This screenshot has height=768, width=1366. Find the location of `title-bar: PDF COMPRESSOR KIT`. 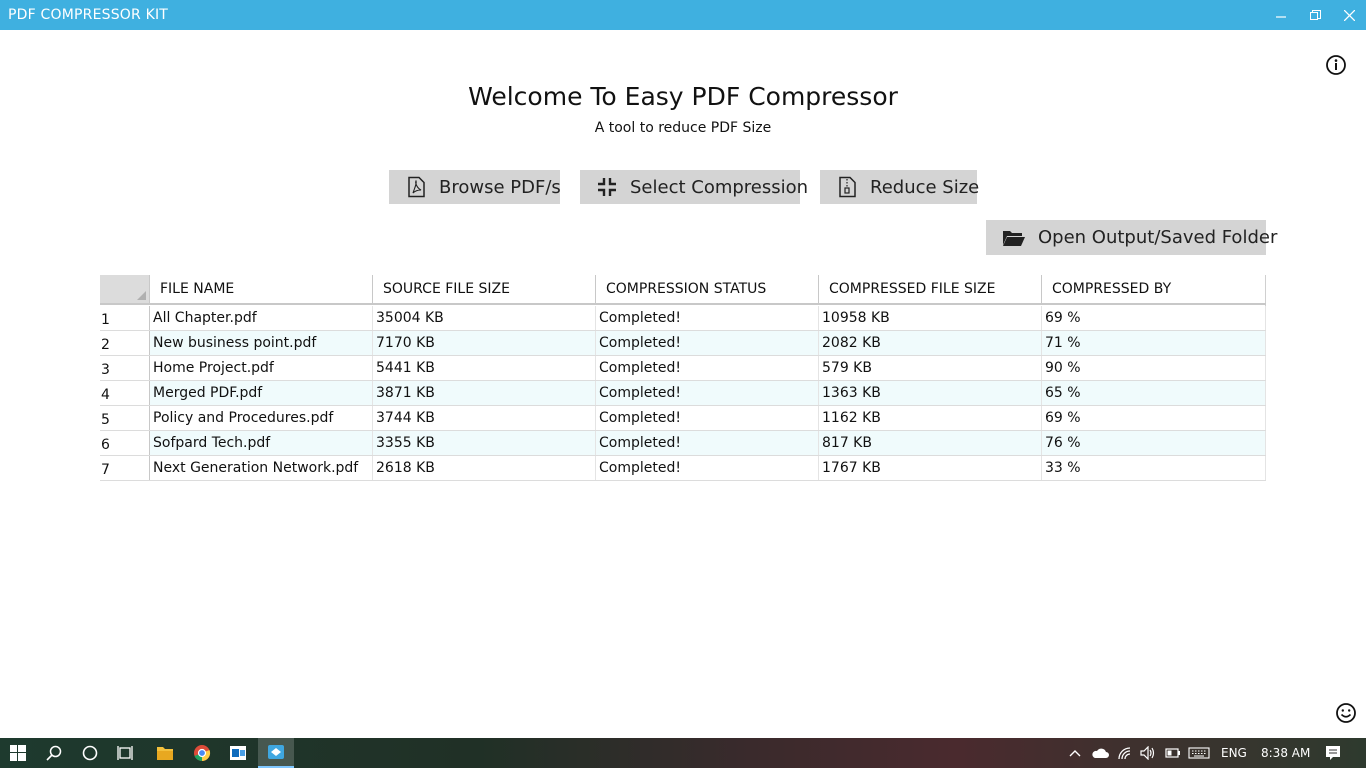

title-bar: PDF COMPRESSOR KIT is located at coordinates (683, 15).